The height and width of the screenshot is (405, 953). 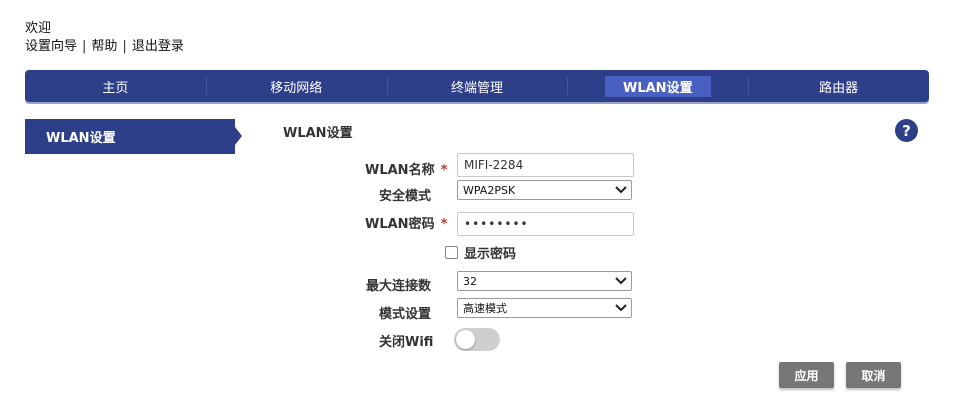 What do you see at coordinates (130, 136) in the screenshot?
I see `sidebar-item-wlan-settings: WLAN设置` at bounding box center [130, 136].